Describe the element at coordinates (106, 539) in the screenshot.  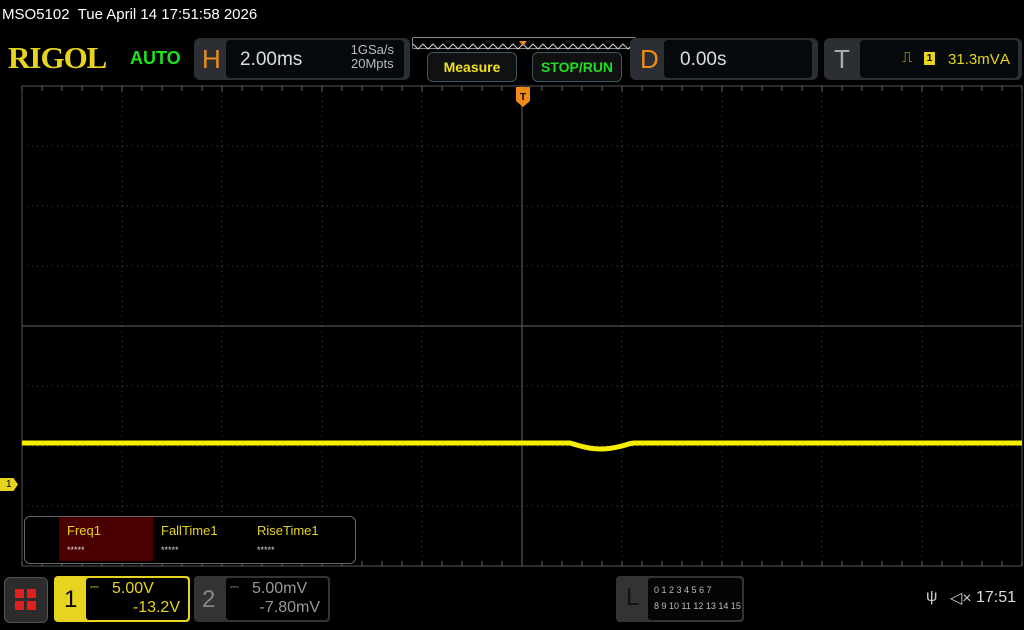
I see `measurement-freq: Freq1 *****` at that location.